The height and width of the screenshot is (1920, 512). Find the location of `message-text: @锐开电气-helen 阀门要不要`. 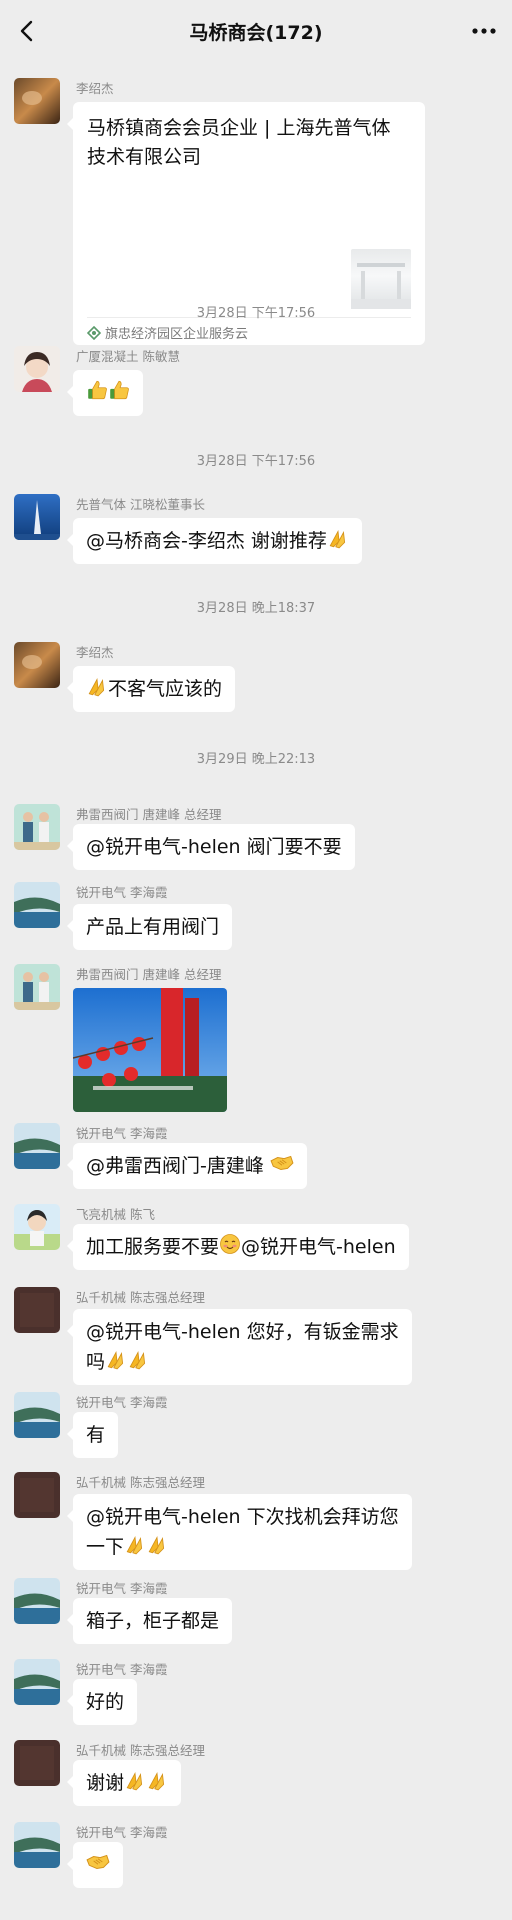

message-text: @锐开电气-helen 阀门要不要 is located at coordinates (214, 847).